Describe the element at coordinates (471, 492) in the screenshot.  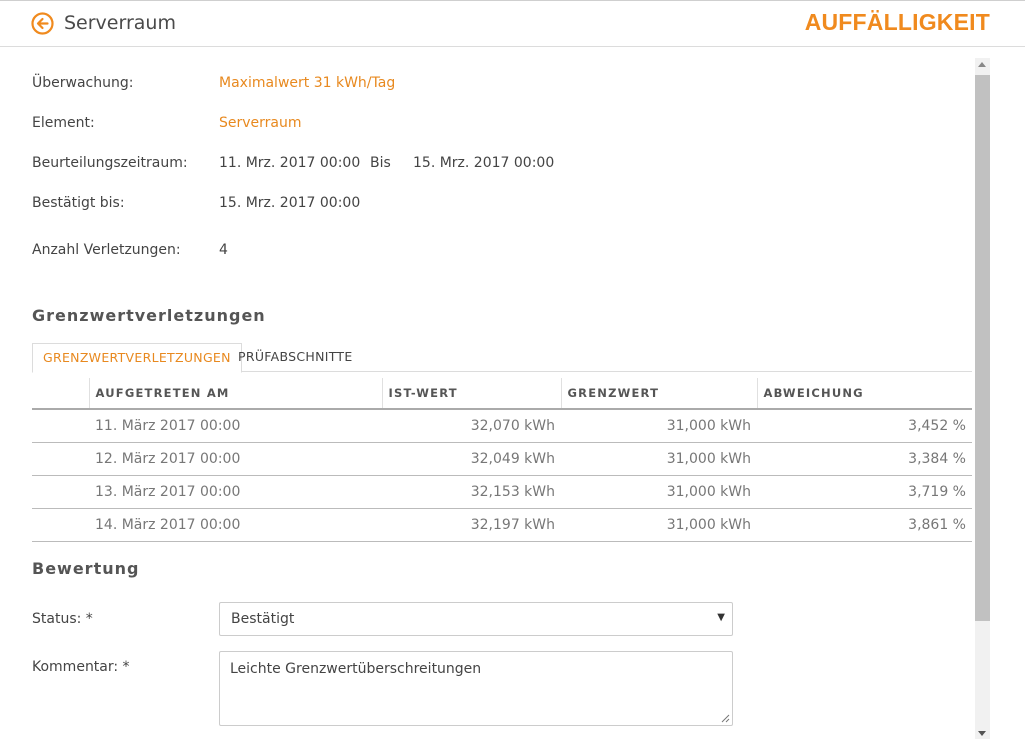
I see `table-cell: 32,153 kWh` at that location.